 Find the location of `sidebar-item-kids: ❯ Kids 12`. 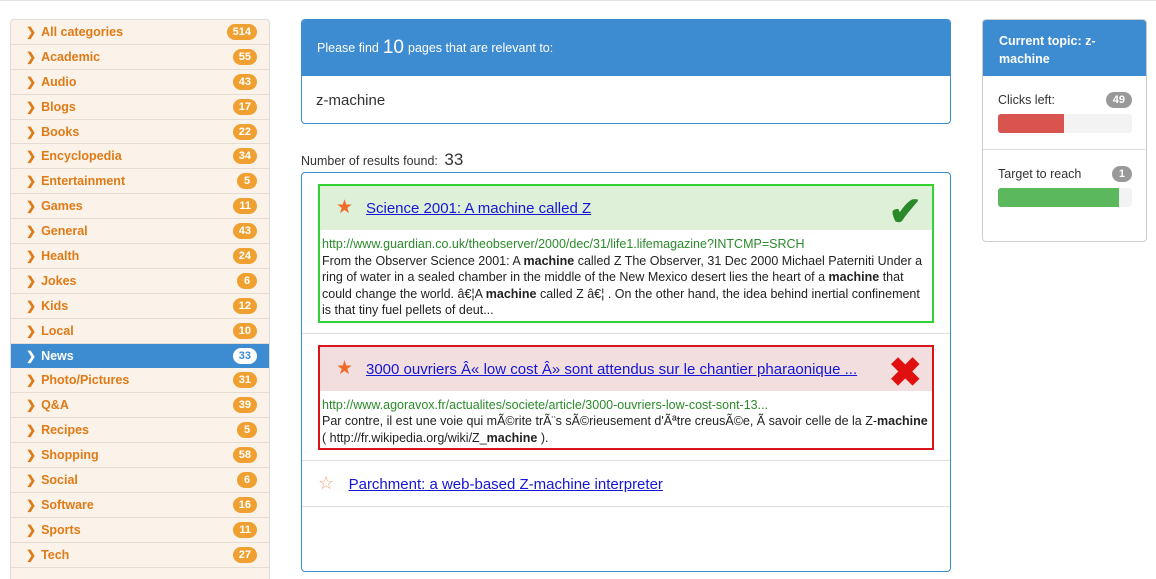

sidebar-item-kids: ❯ Kids 12 is located at coordinates (140, 306).